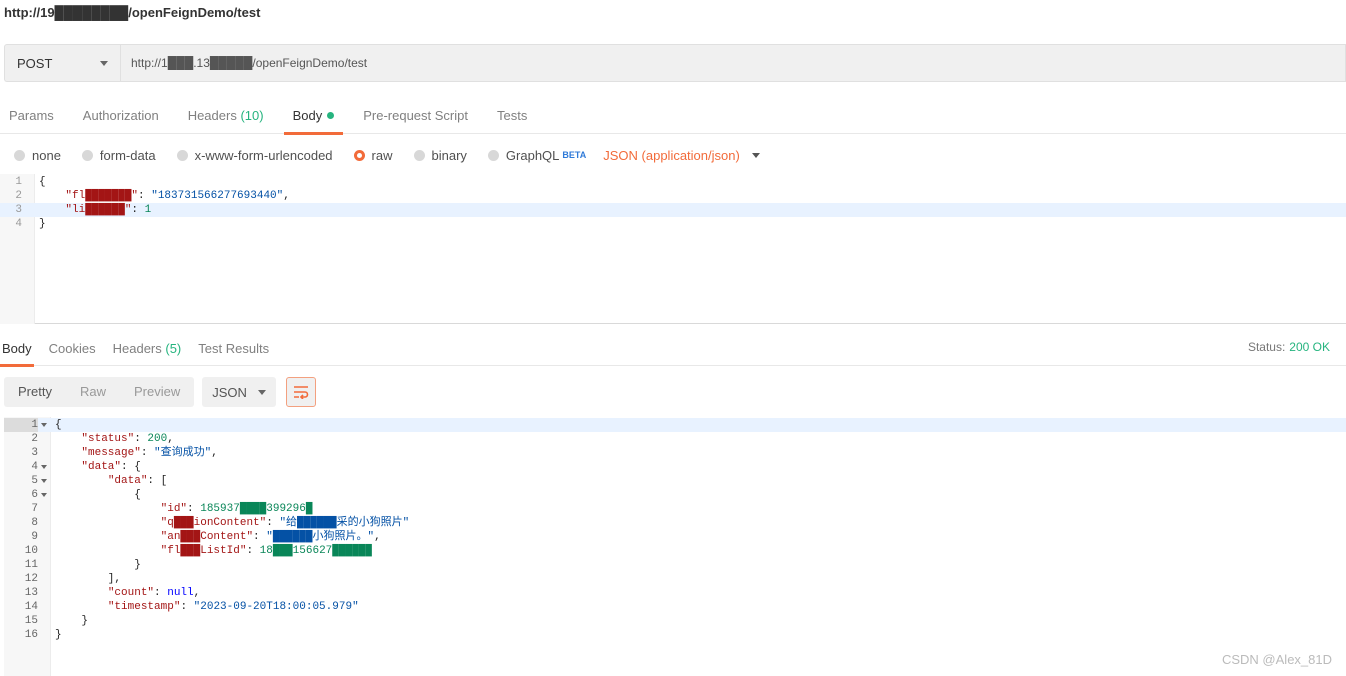 This screenshot has width=1346, height=676. Describe the element at coordinates (152, 196) in the screenshot. I see `code-line: 2 "fl███████": "183731566277693440",` at that location.